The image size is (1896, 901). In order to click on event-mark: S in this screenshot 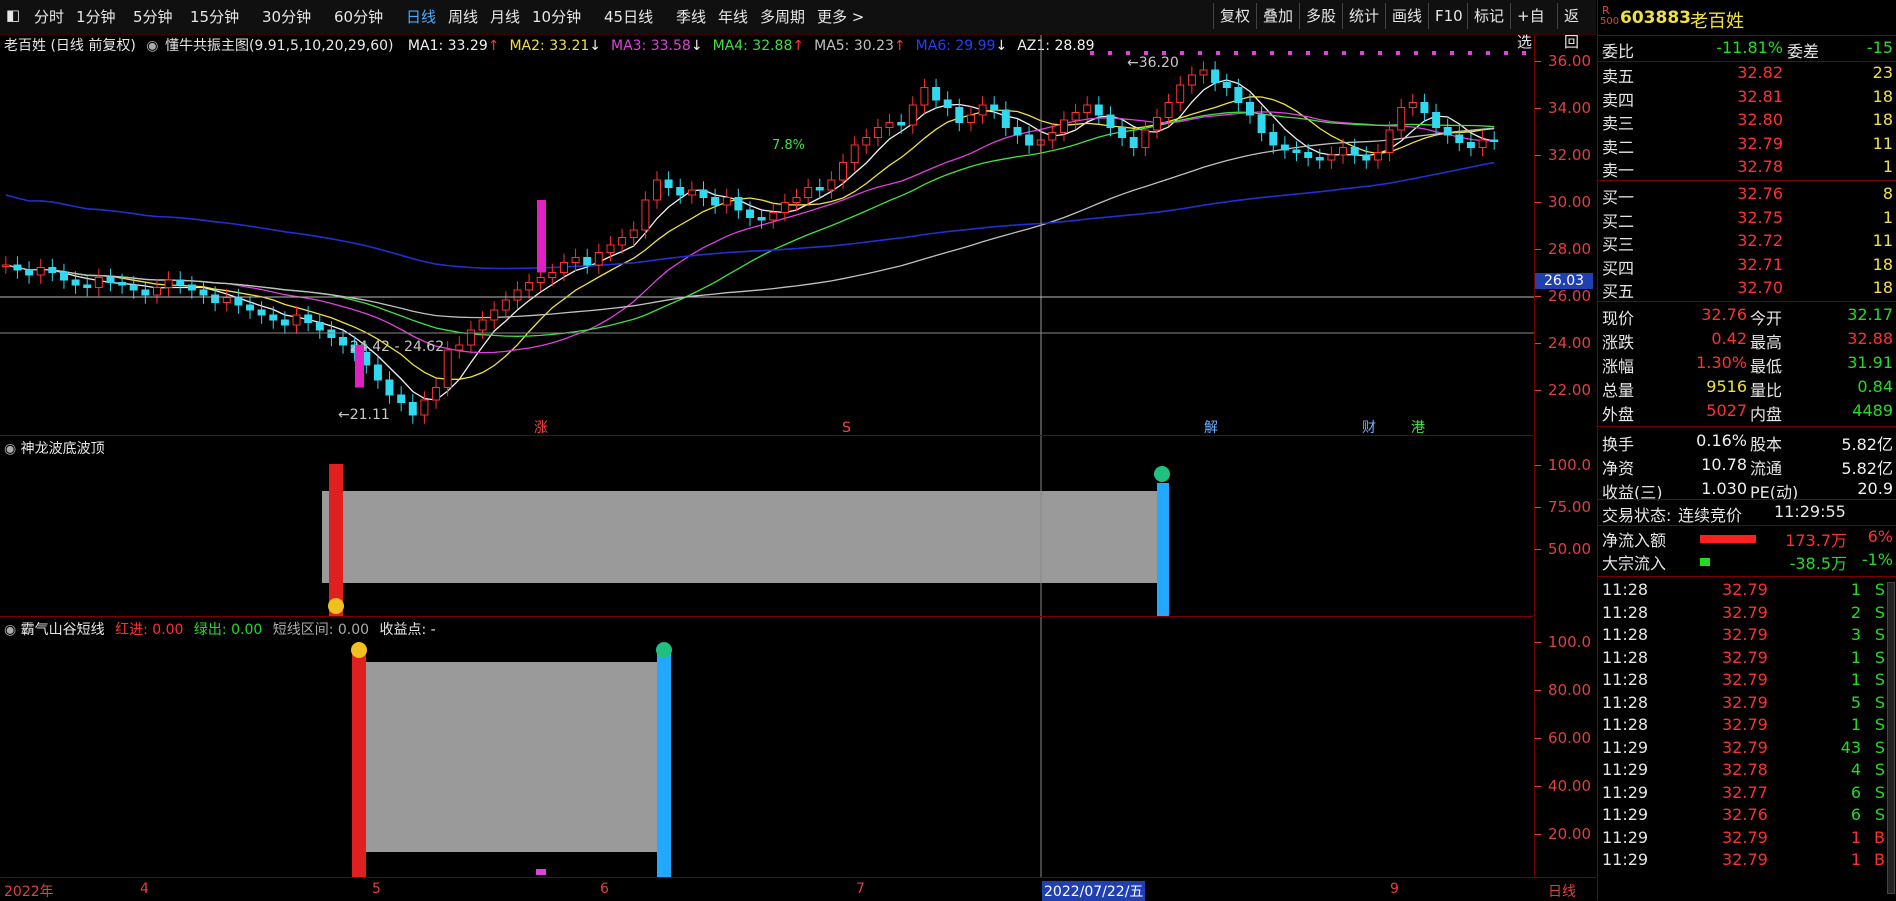, I will do `click(846, 427)`.